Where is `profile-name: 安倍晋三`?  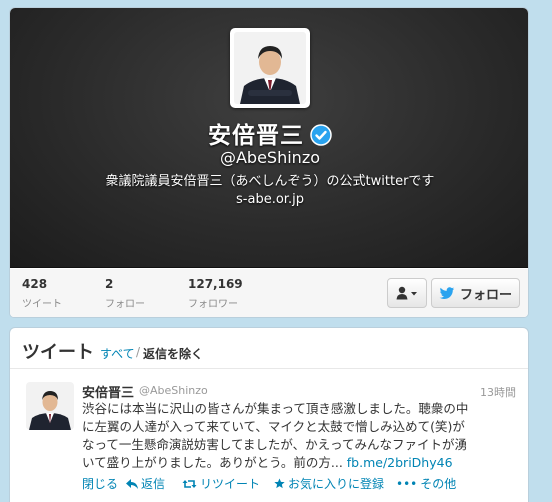 profile-name: 安倍晋三 is located at coordinates (256, 136).